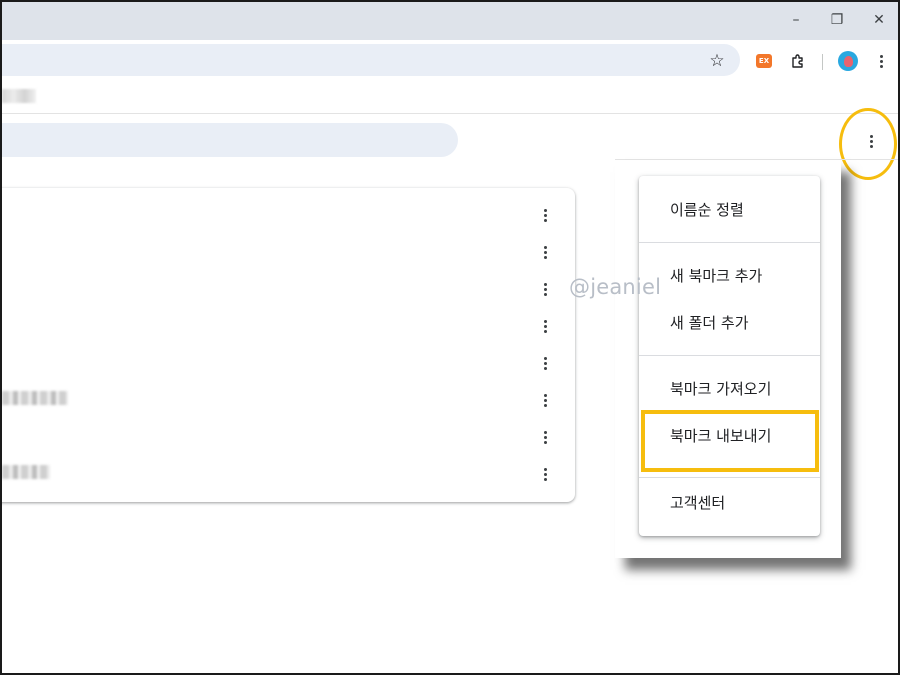  Describe the element at coordinates (717, 61) in the screenshot. I see `star-icon: ☆` at that location.